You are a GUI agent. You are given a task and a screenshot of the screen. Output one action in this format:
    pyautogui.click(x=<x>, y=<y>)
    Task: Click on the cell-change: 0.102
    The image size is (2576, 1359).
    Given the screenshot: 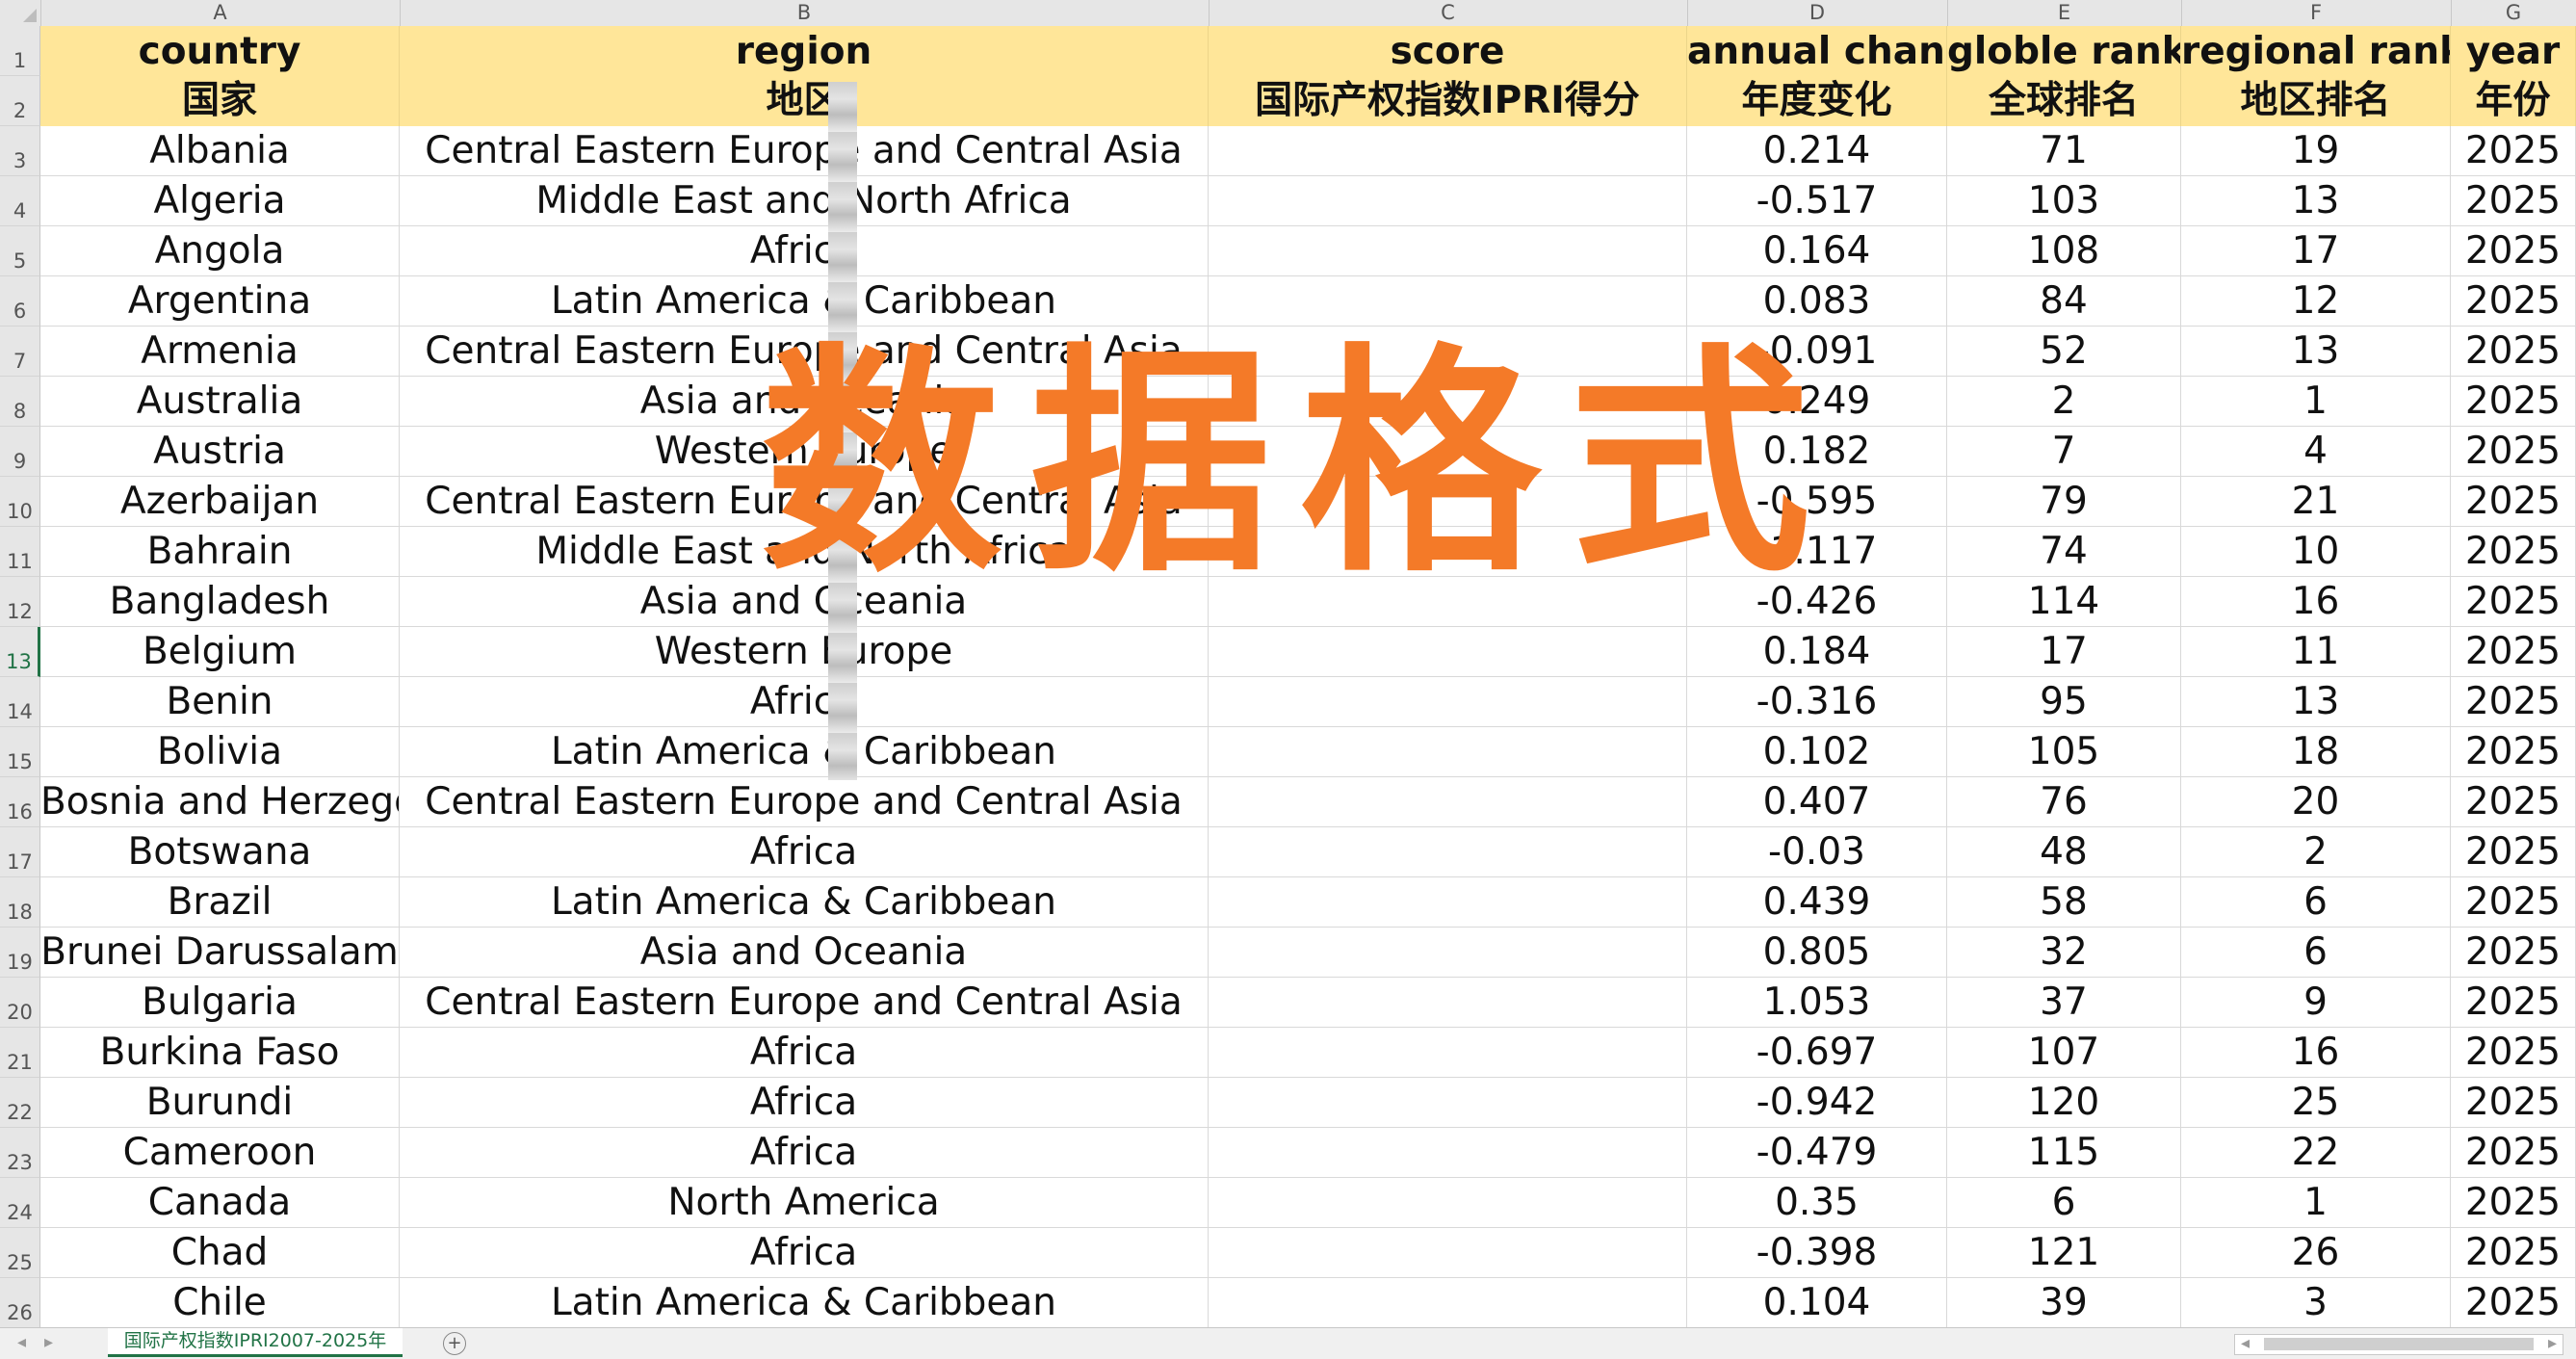 What is the action you would take?
    pyautogui.click(x=1817, y=752)
    